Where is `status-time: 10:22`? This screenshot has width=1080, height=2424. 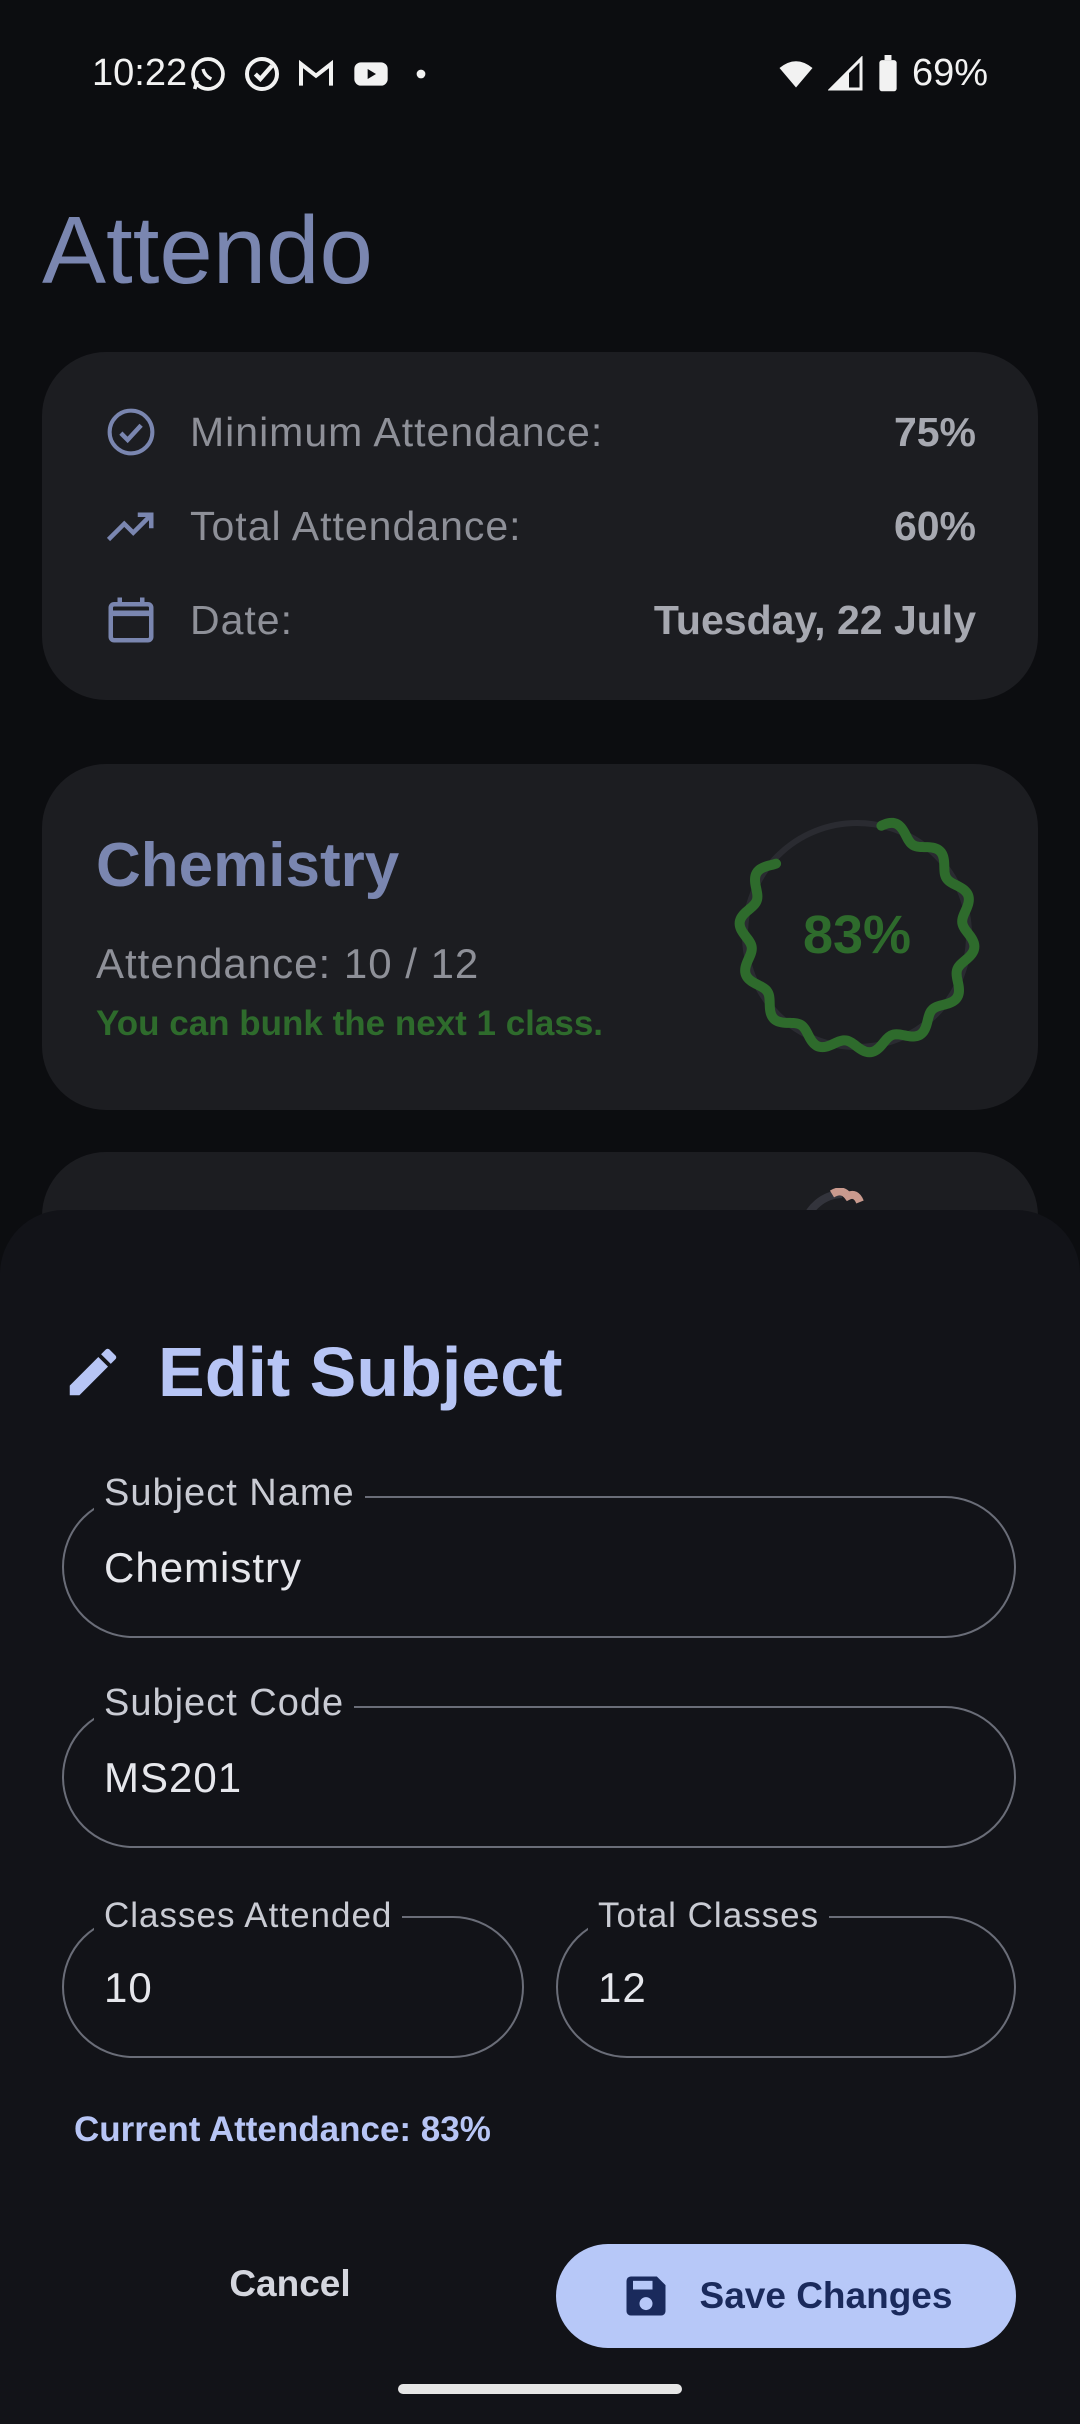
status-time: 10:22 is located at coordinates (140, 73).